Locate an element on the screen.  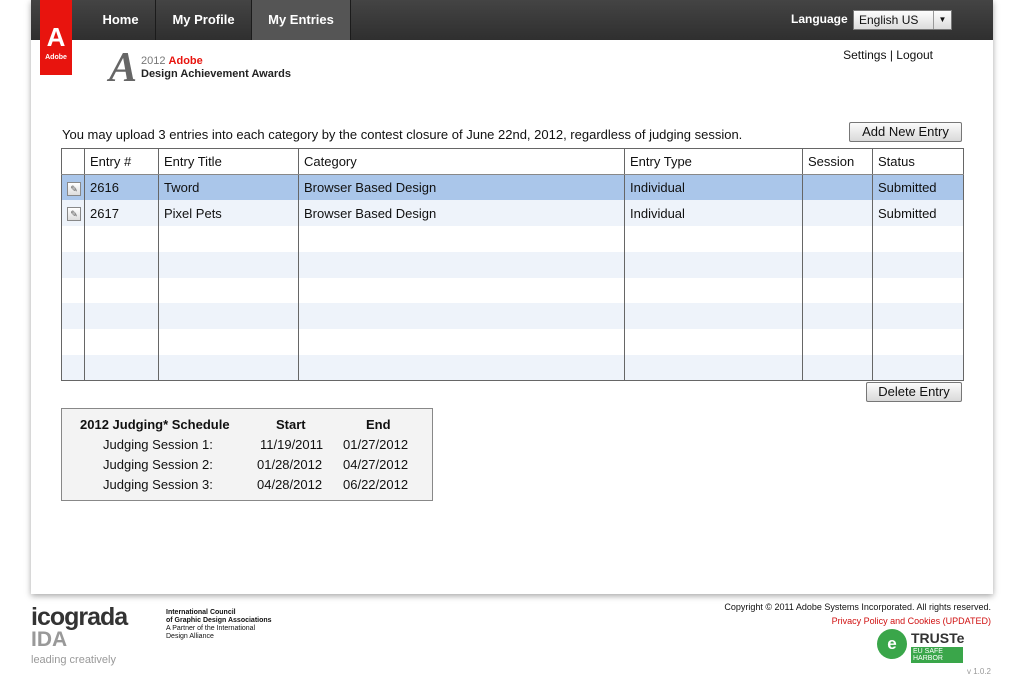
header-entry-title: Entry Title is located at coordinates (228, 161).